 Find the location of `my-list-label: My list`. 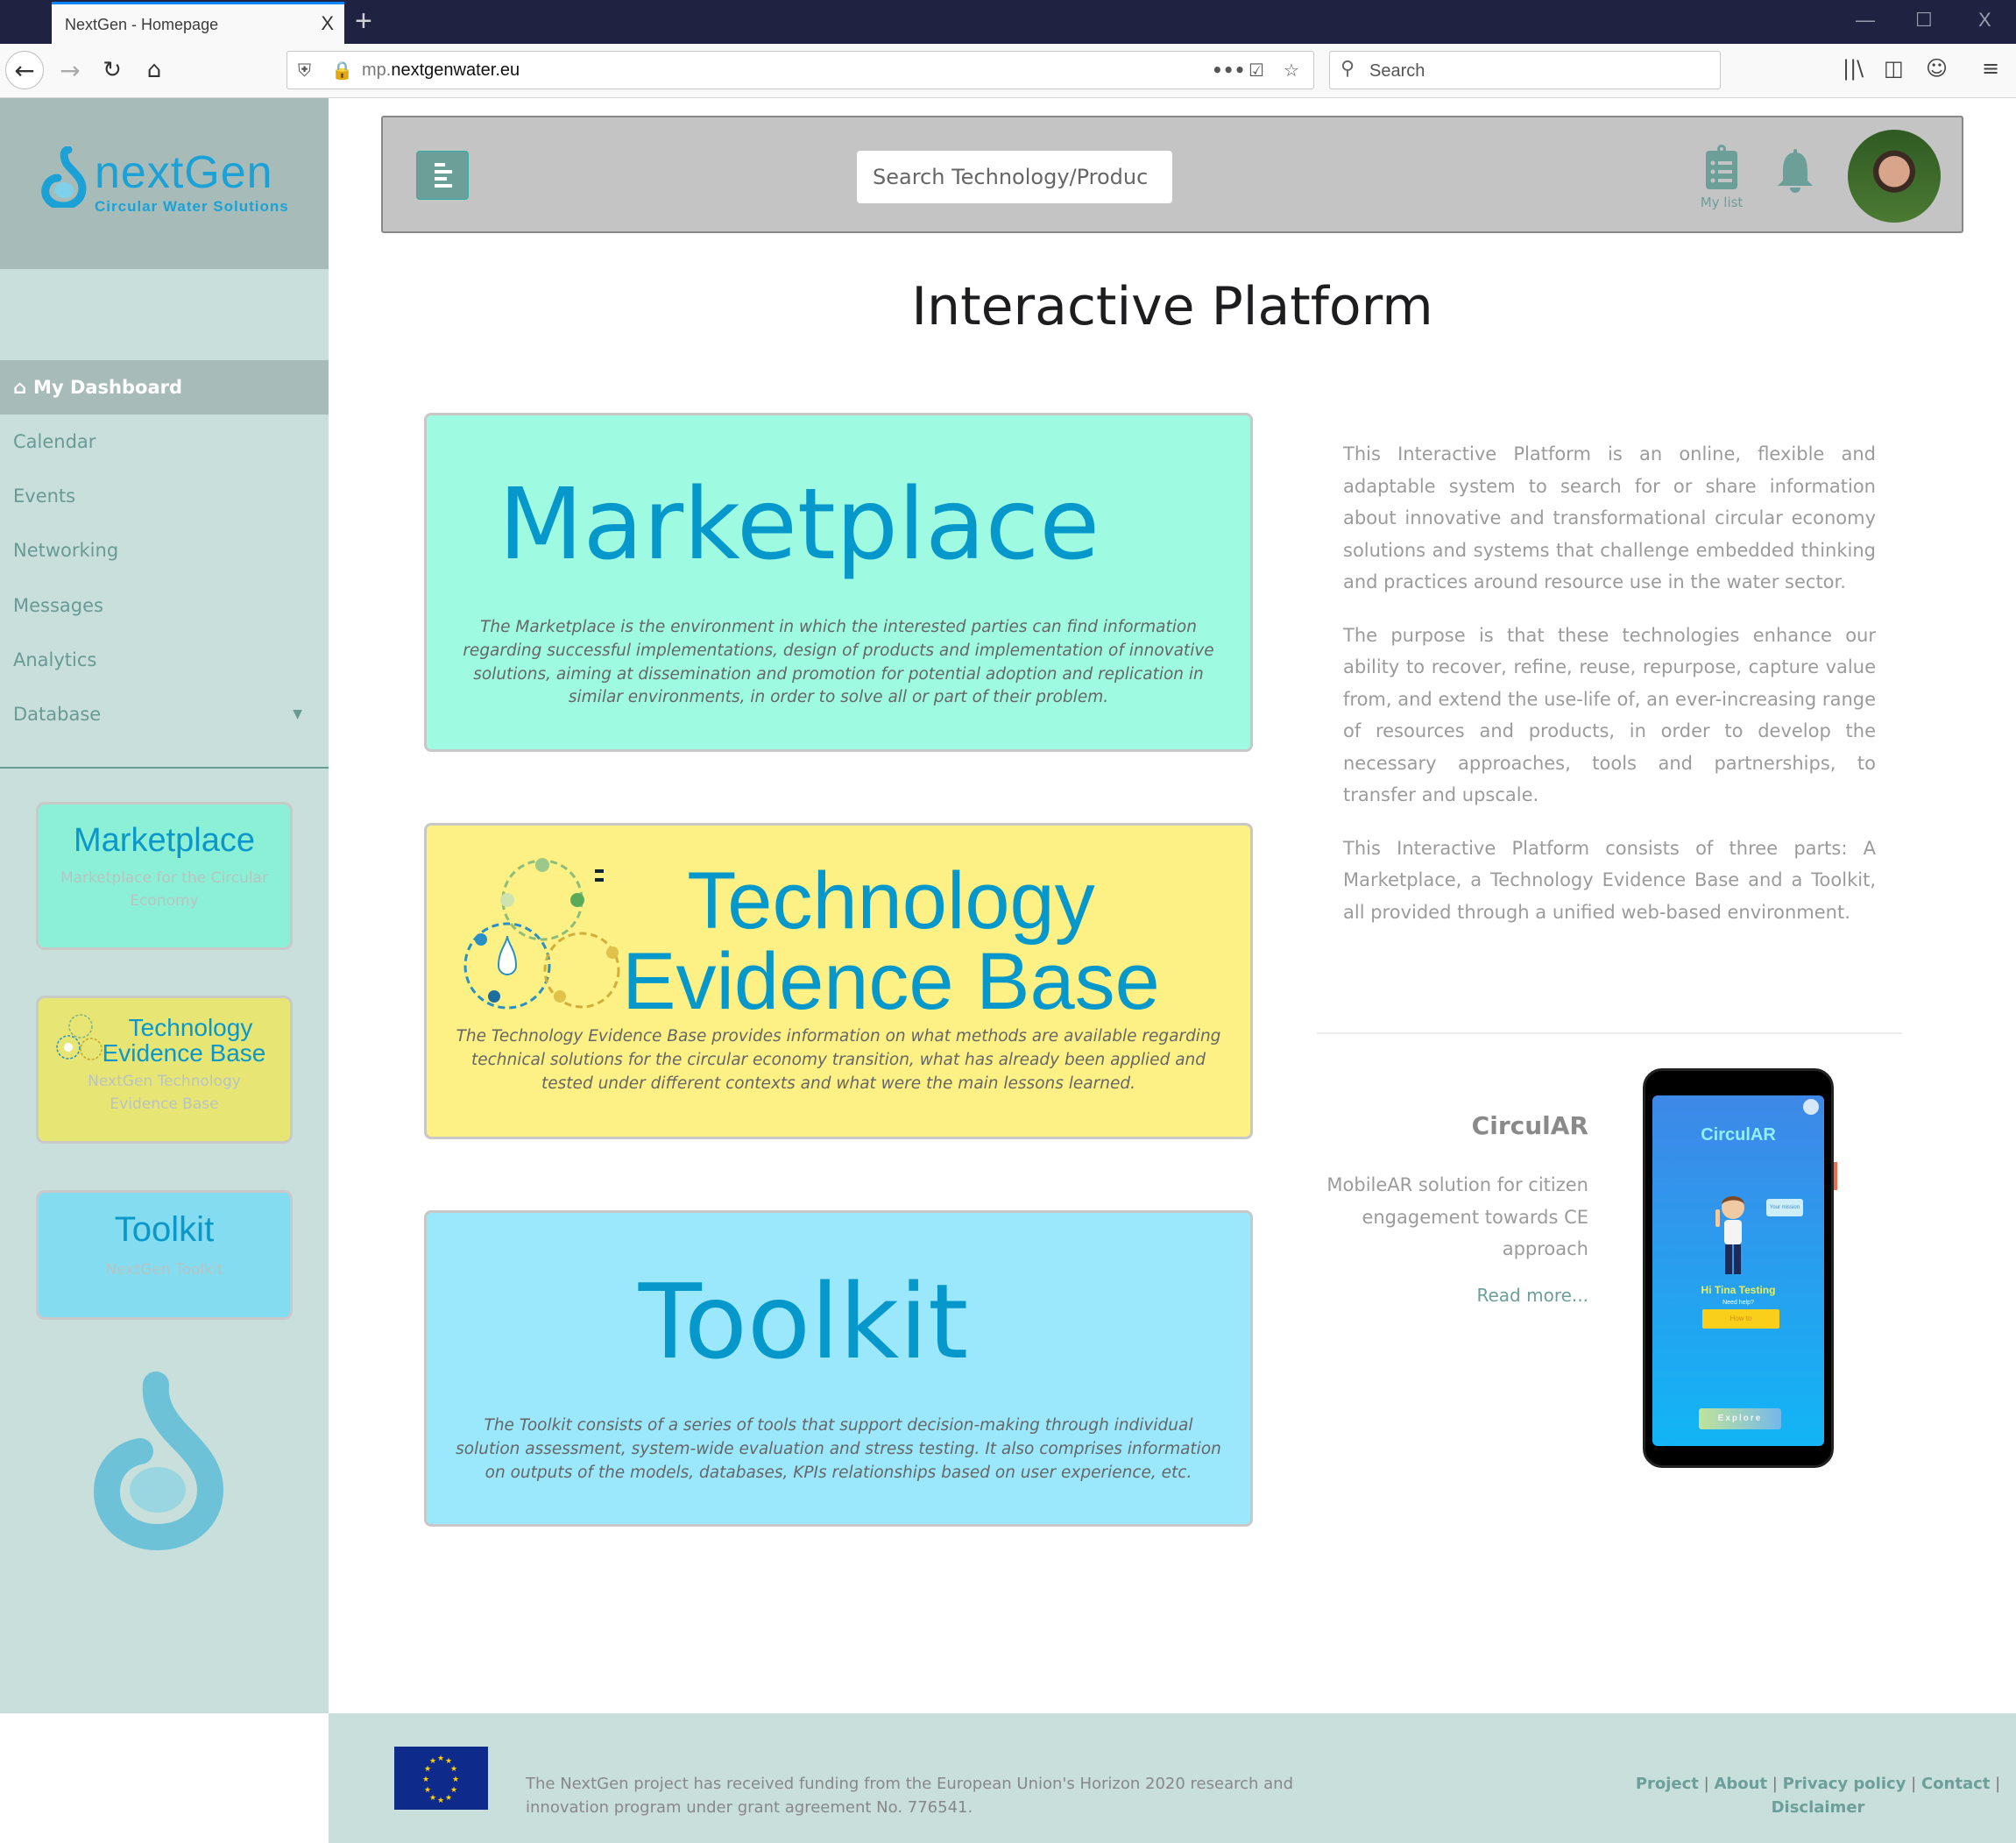

my-list-label: My list is located at coordinates (1722, 202).